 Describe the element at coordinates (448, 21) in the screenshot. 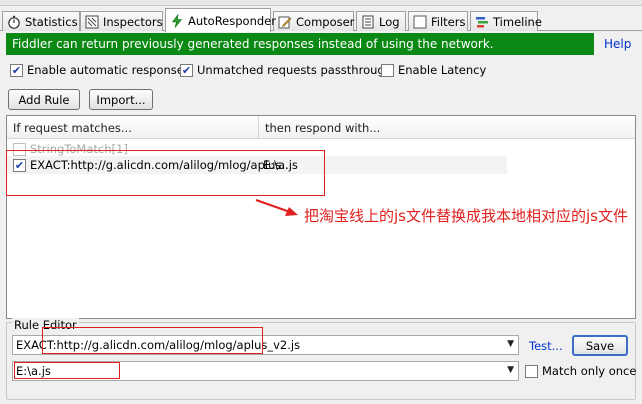

I see `tab-label: Filters` at that location.